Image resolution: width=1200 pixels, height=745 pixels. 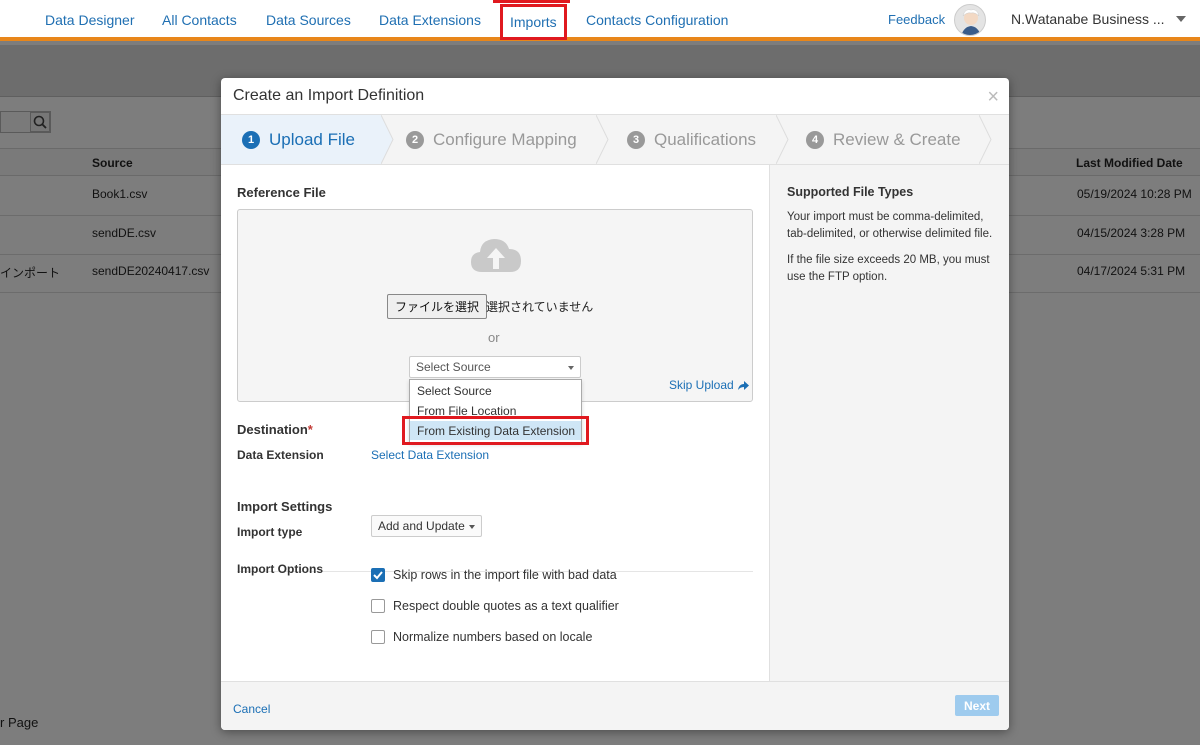 I want to click on or-separator: or, so click(x=494, y=337).